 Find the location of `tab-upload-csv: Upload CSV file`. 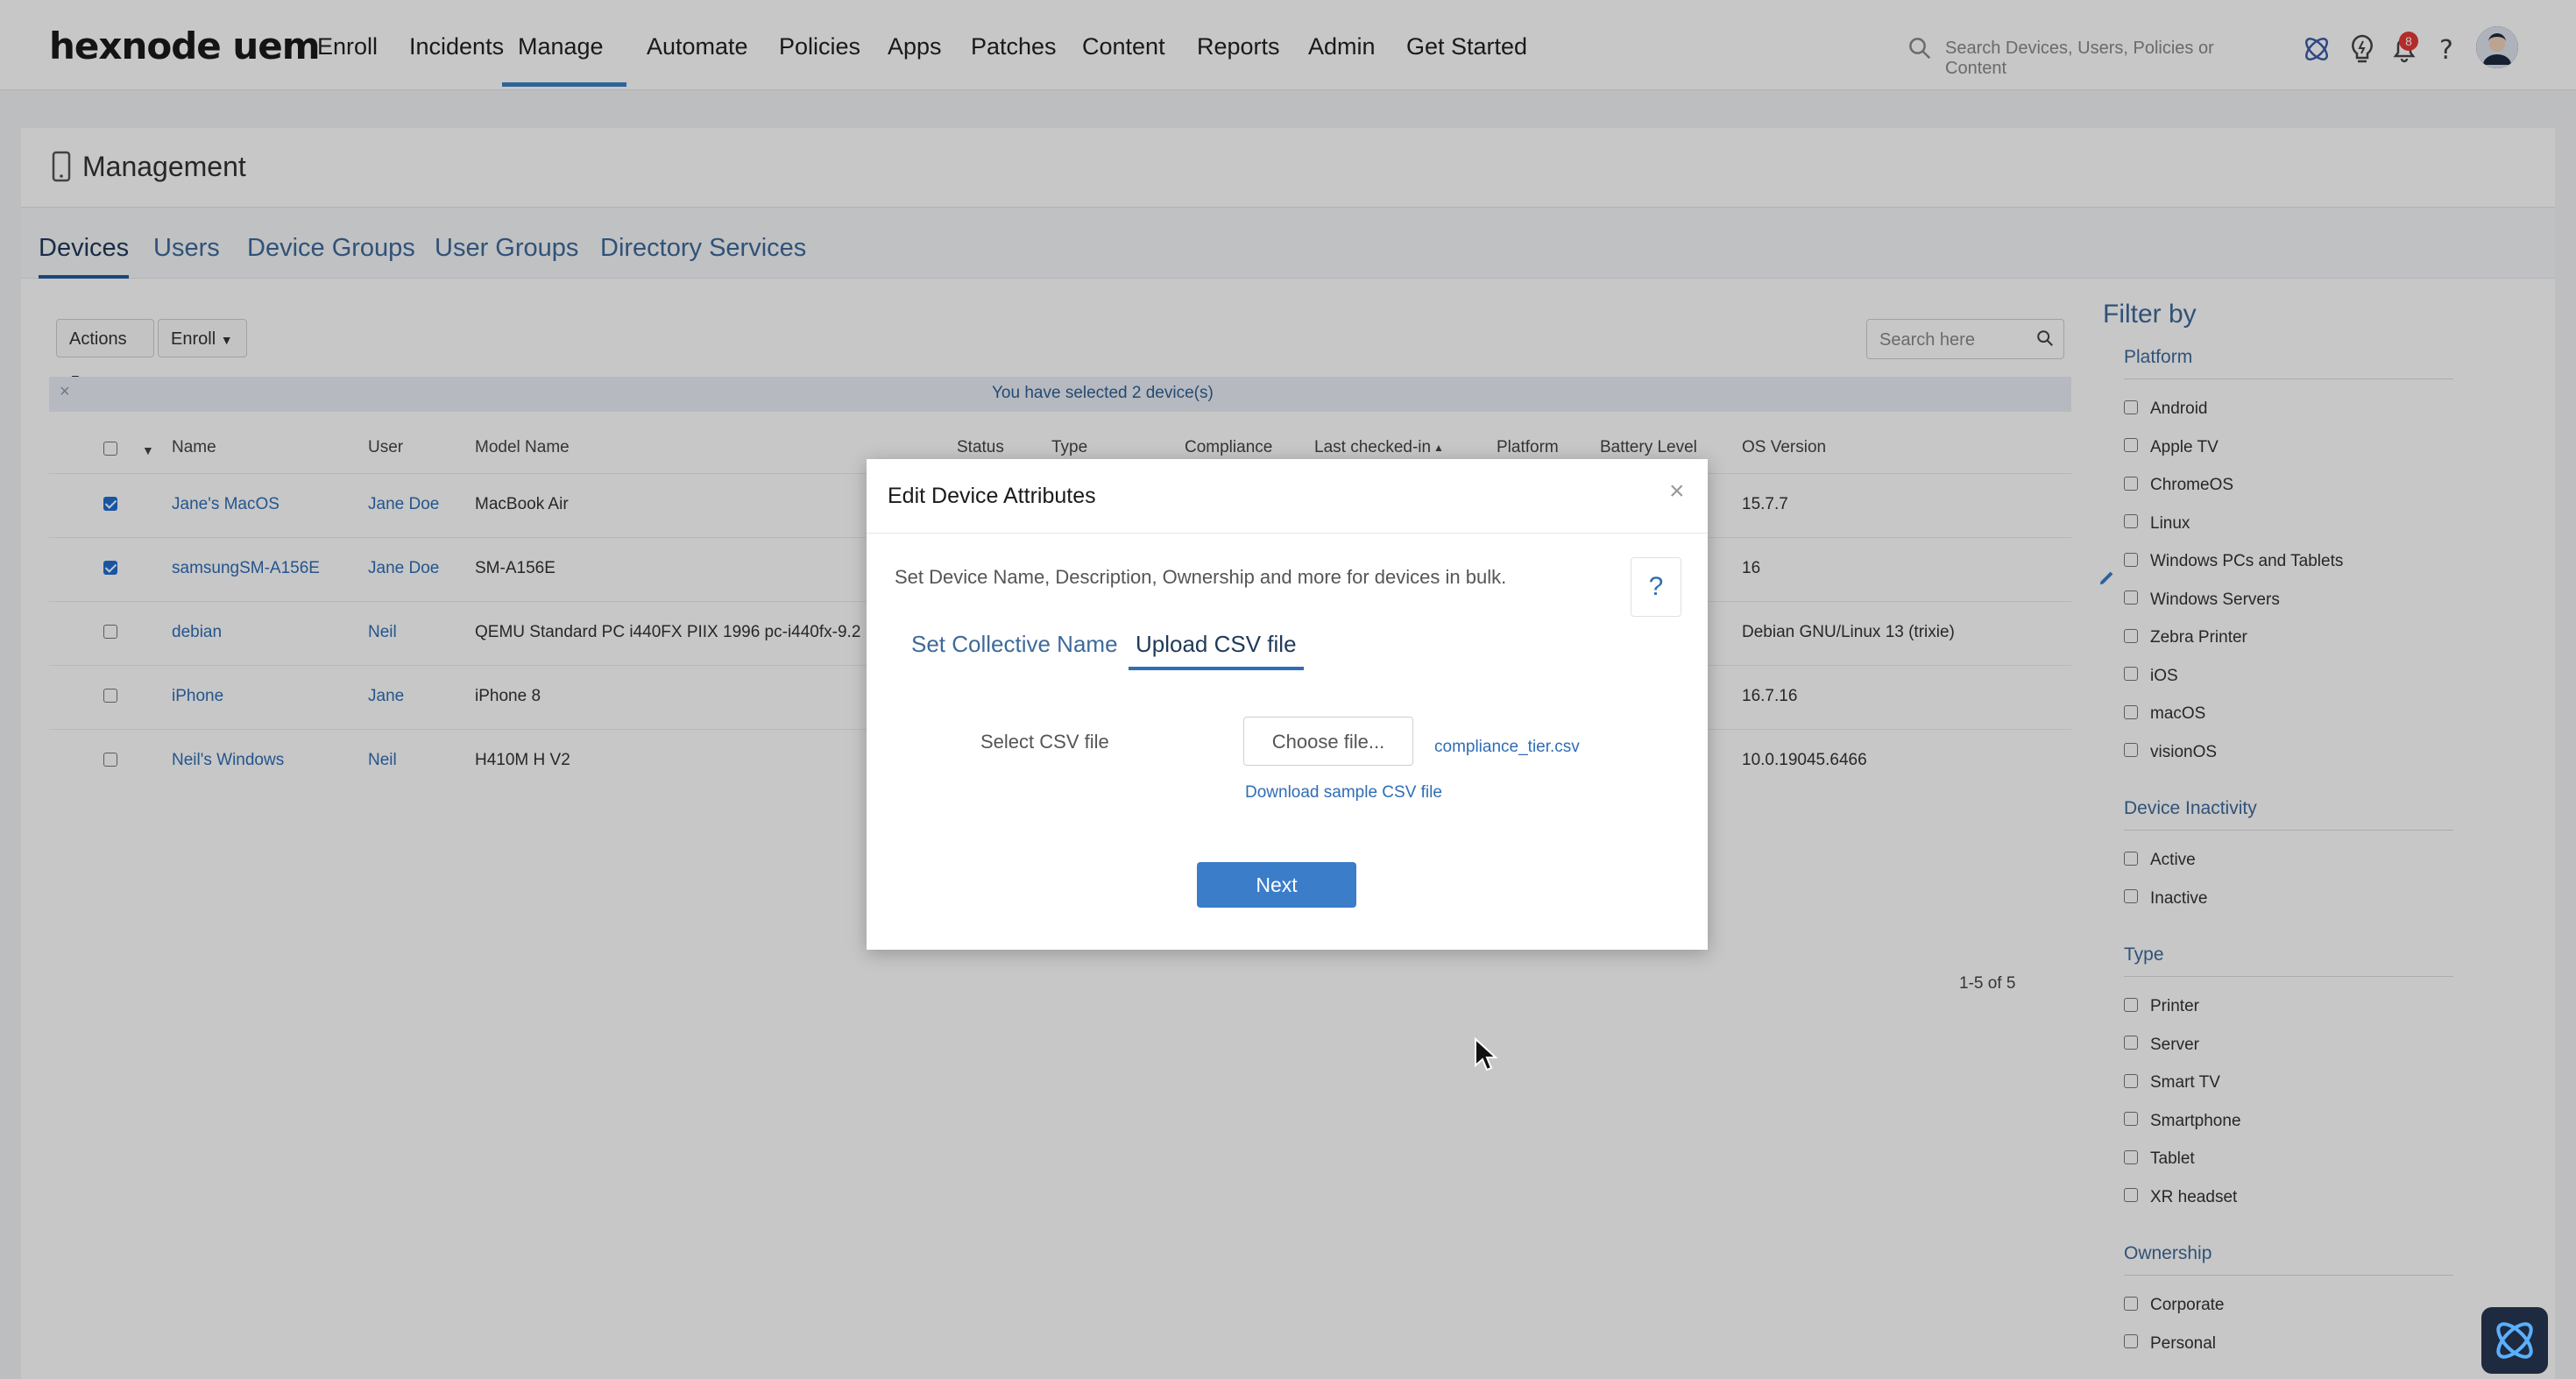

tab-upload-csv: Upload CSV file is located at coordinates (1216, 650).